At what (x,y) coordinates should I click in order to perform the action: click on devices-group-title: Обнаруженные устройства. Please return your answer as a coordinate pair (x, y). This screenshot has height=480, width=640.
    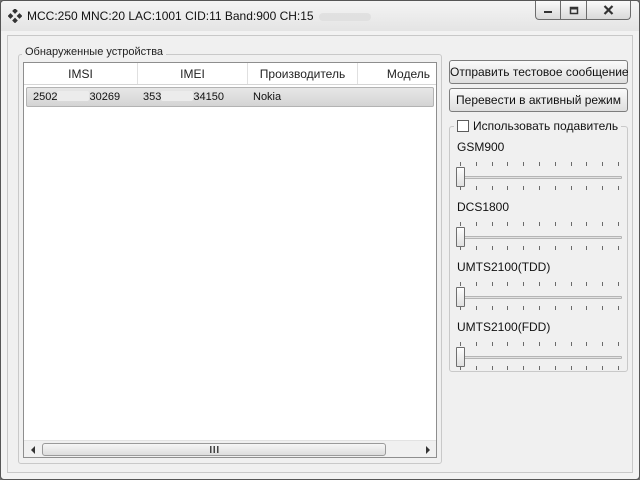
    Looking at the image, I should click on (94, 52).